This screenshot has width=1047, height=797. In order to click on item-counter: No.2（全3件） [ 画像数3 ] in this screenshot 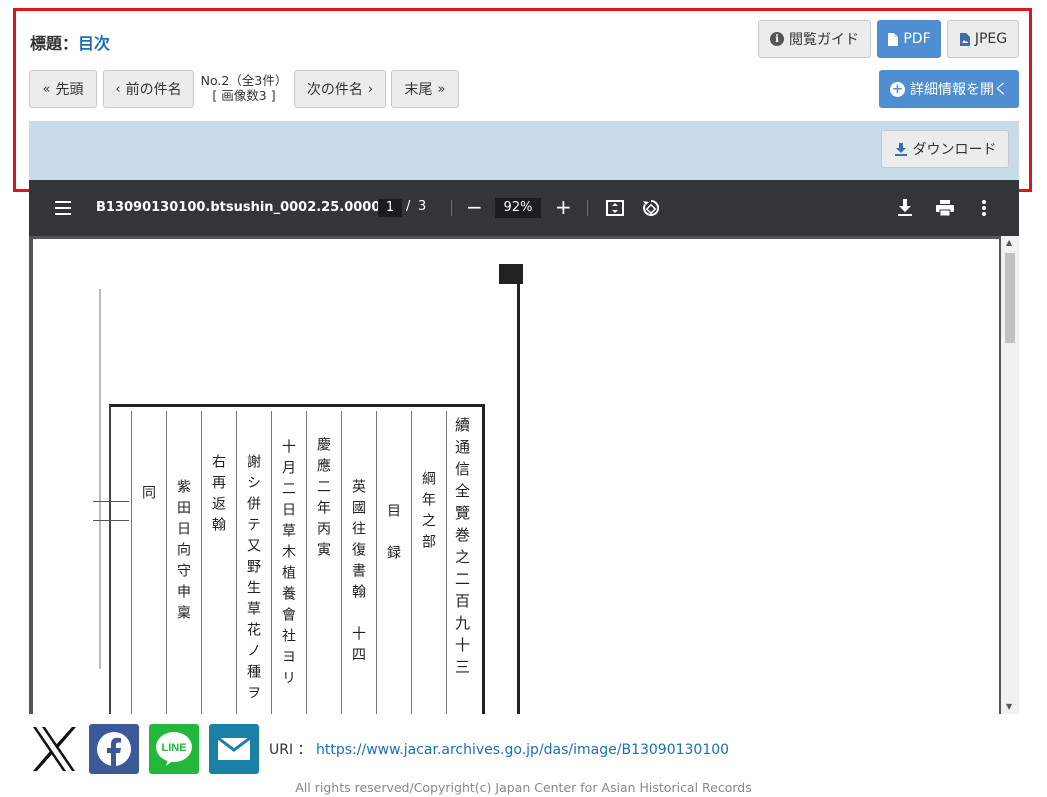, I will do `click(244, 88)`.